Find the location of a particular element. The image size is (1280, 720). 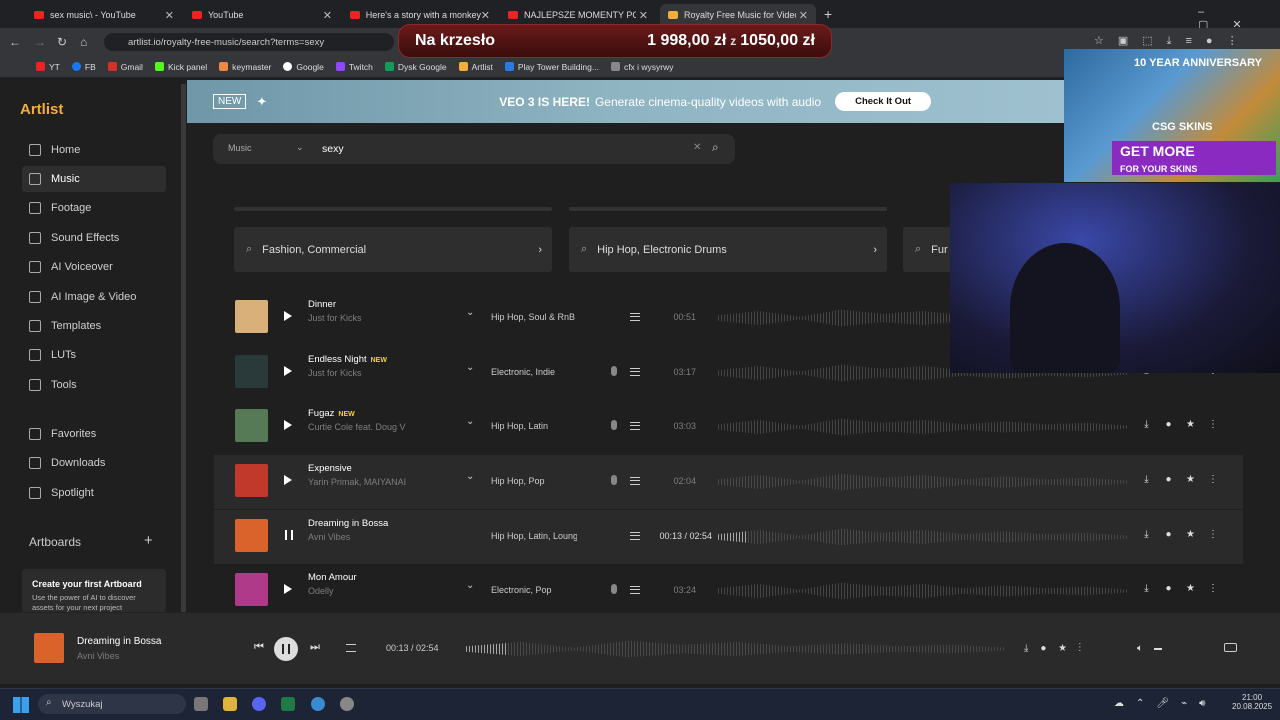

app-icon is located at coordinates (347, 704).